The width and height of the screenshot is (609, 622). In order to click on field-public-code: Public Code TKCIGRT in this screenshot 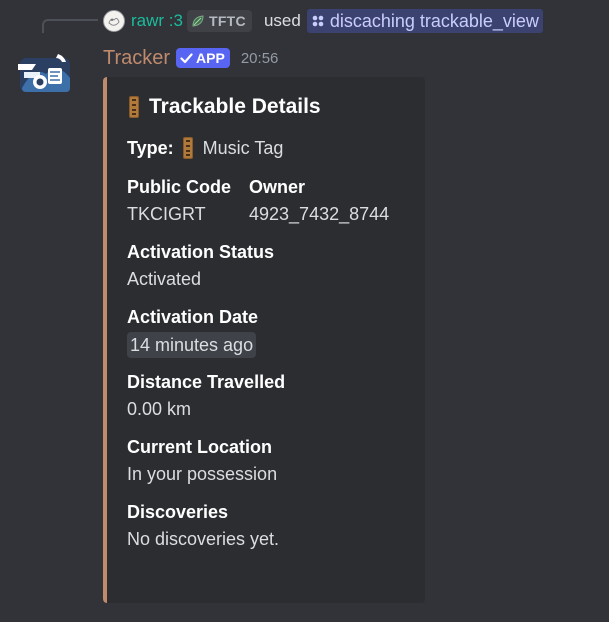, I will do `click(188, 200)`.